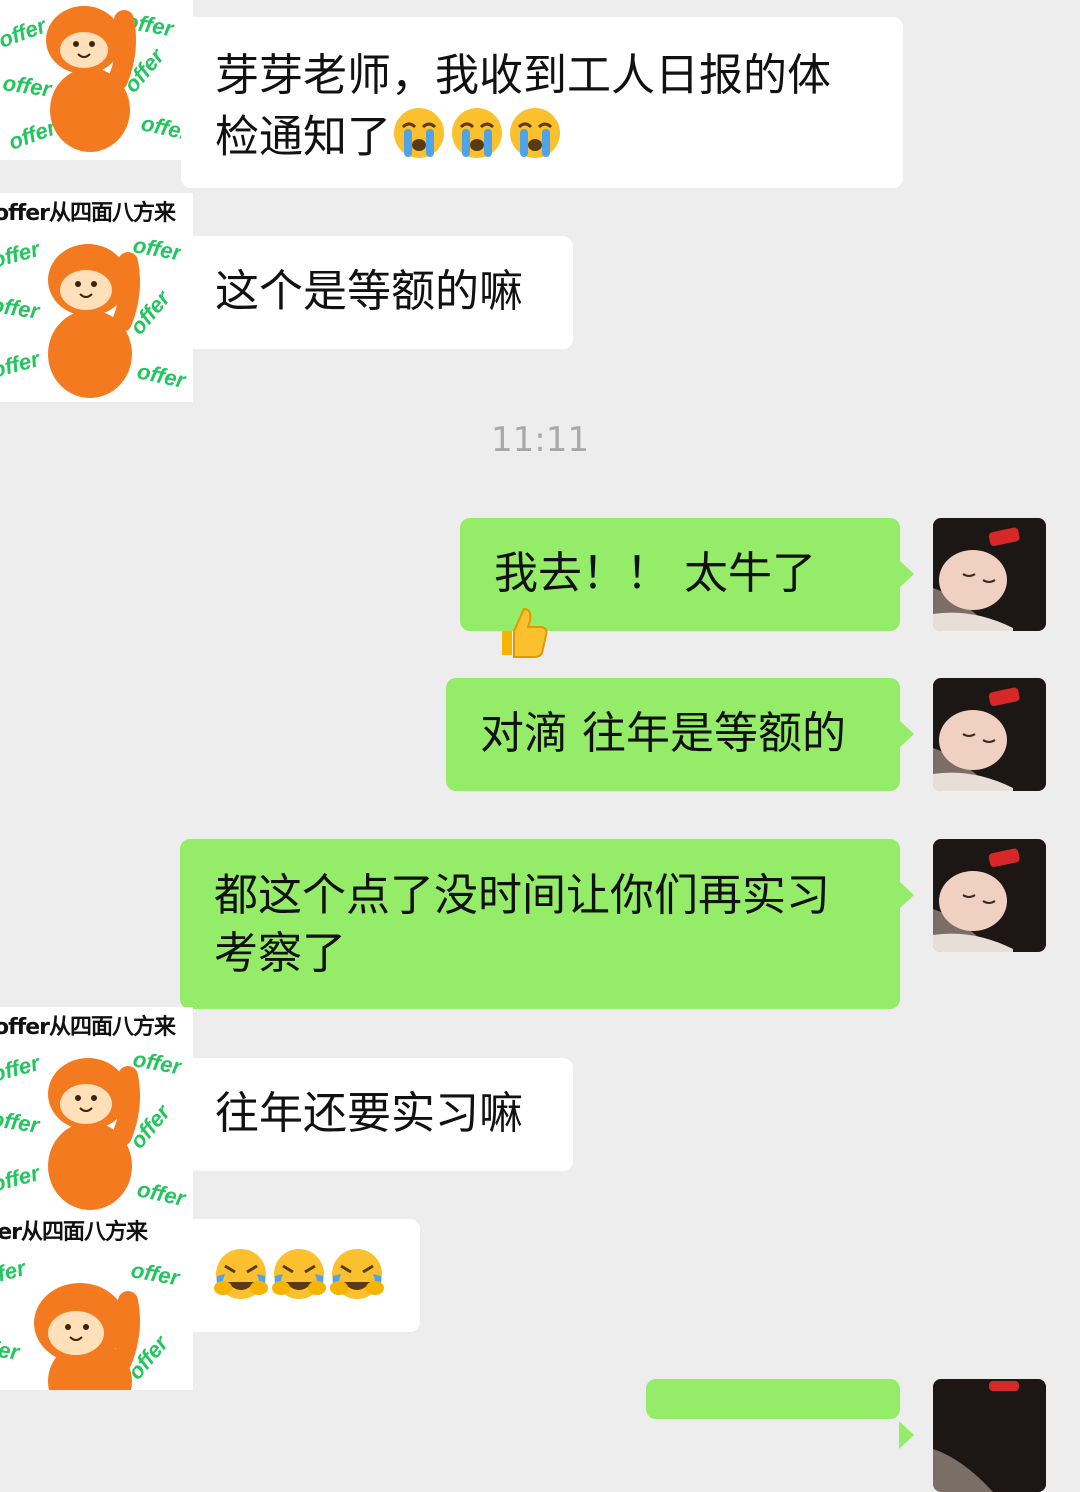  I want to click on message-bubble: 都这个点了没时间让你们再实习考察了, so click(547, 924).